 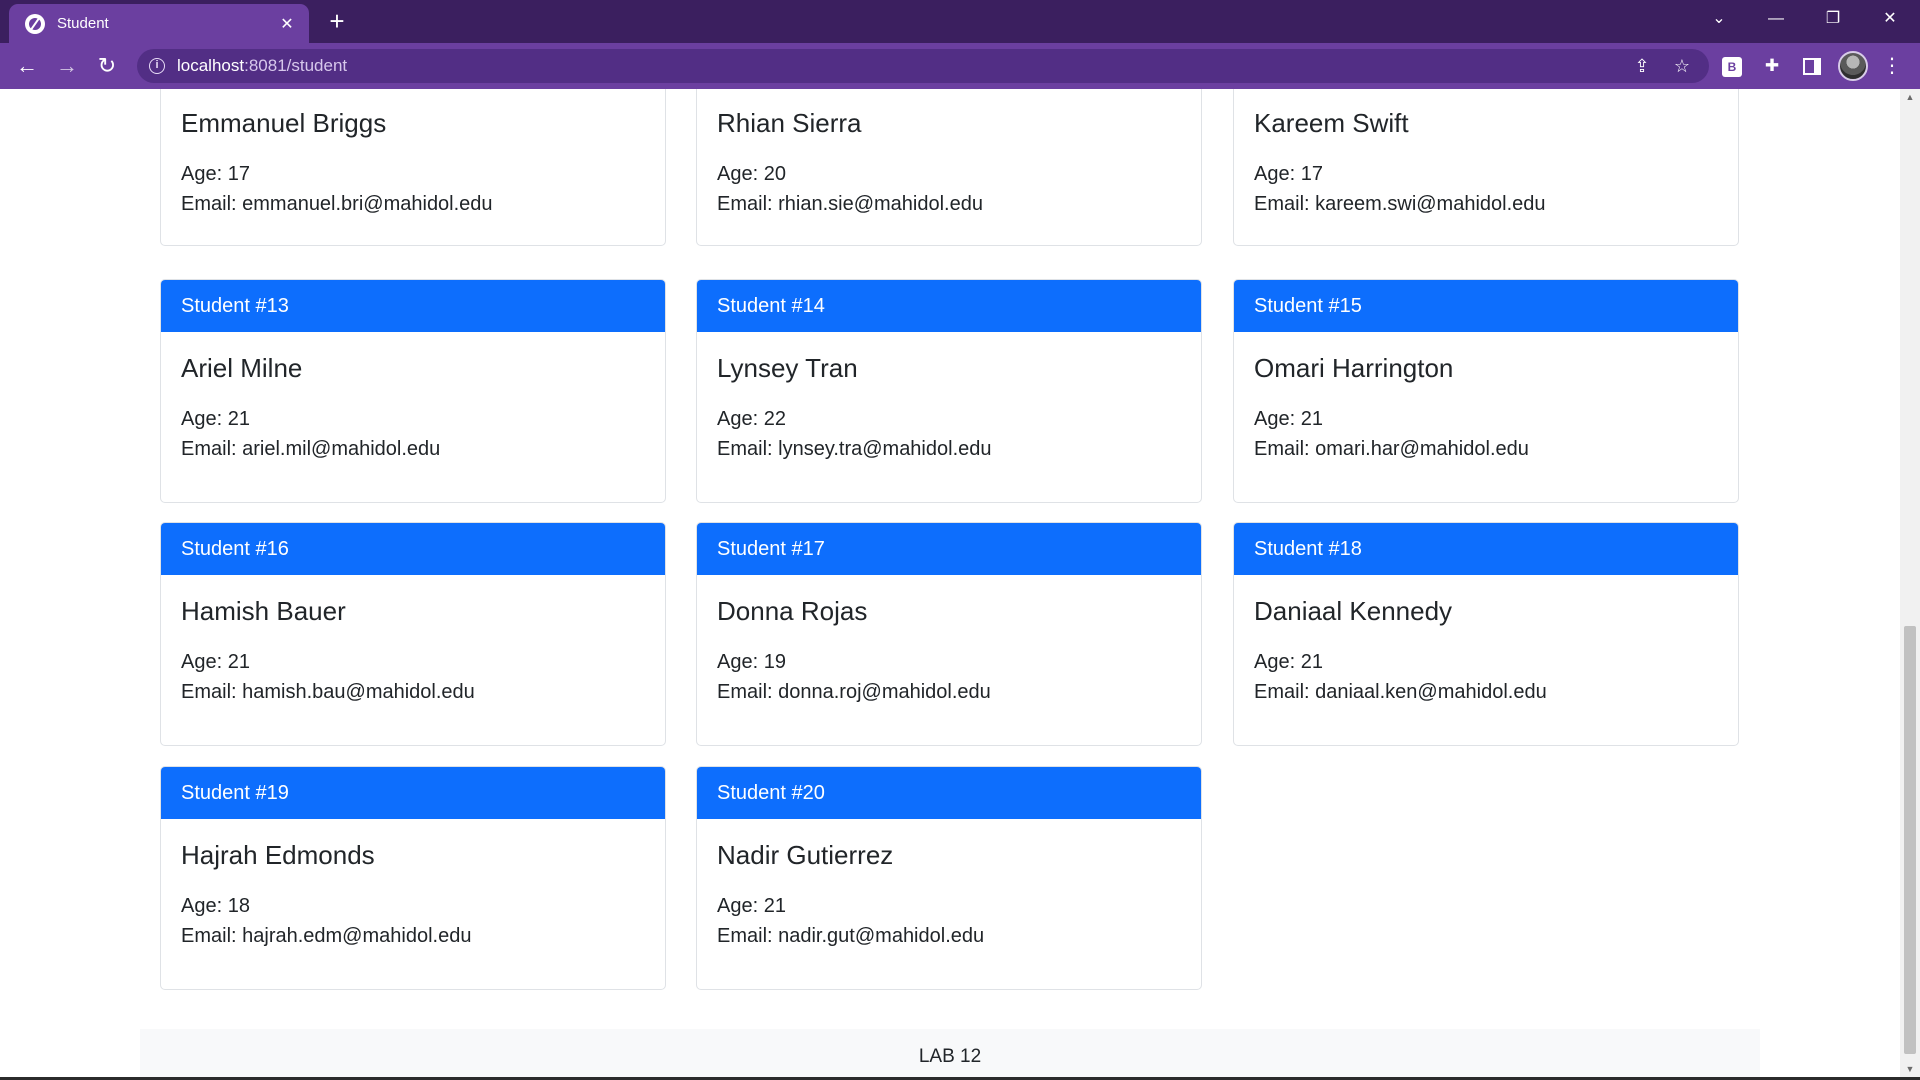 I want to click on extensions-puzzle-icon: ✚, so click(x=1772, y=66).